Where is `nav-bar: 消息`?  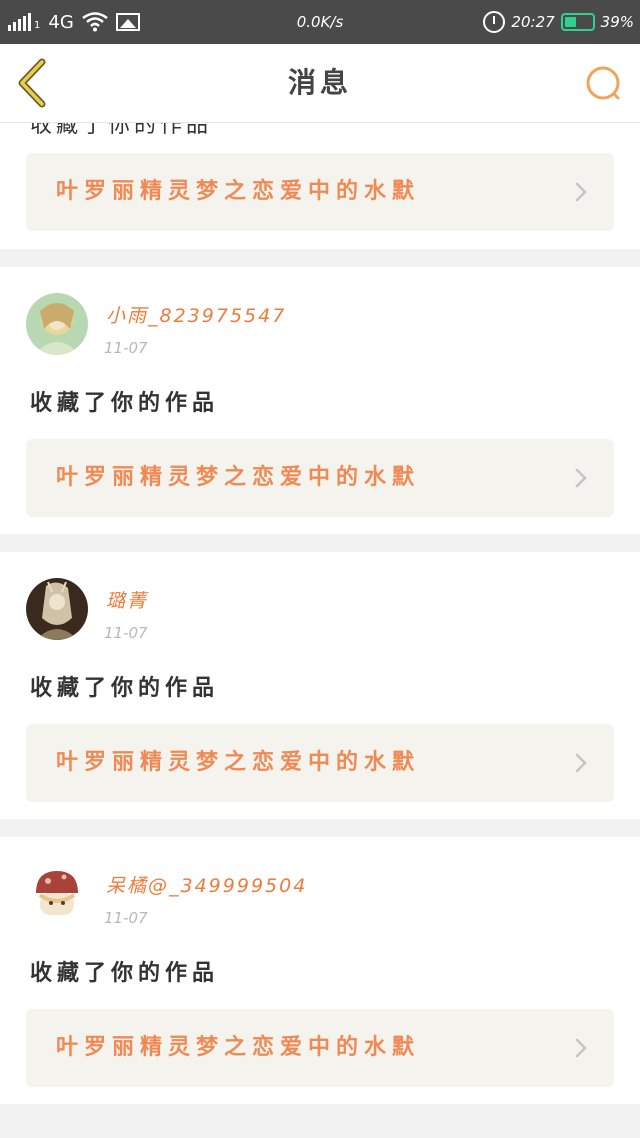
nav-bar: 消息 is located at coordinates (320, 83).